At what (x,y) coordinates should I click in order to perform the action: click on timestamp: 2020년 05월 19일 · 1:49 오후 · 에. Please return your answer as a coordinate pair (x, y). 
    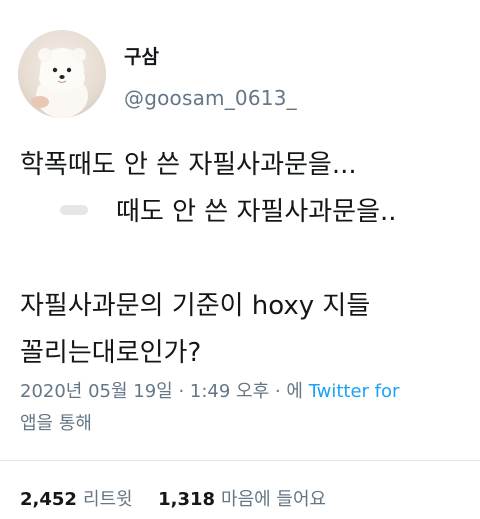
    Looking at the image, I should click on (164, 391).